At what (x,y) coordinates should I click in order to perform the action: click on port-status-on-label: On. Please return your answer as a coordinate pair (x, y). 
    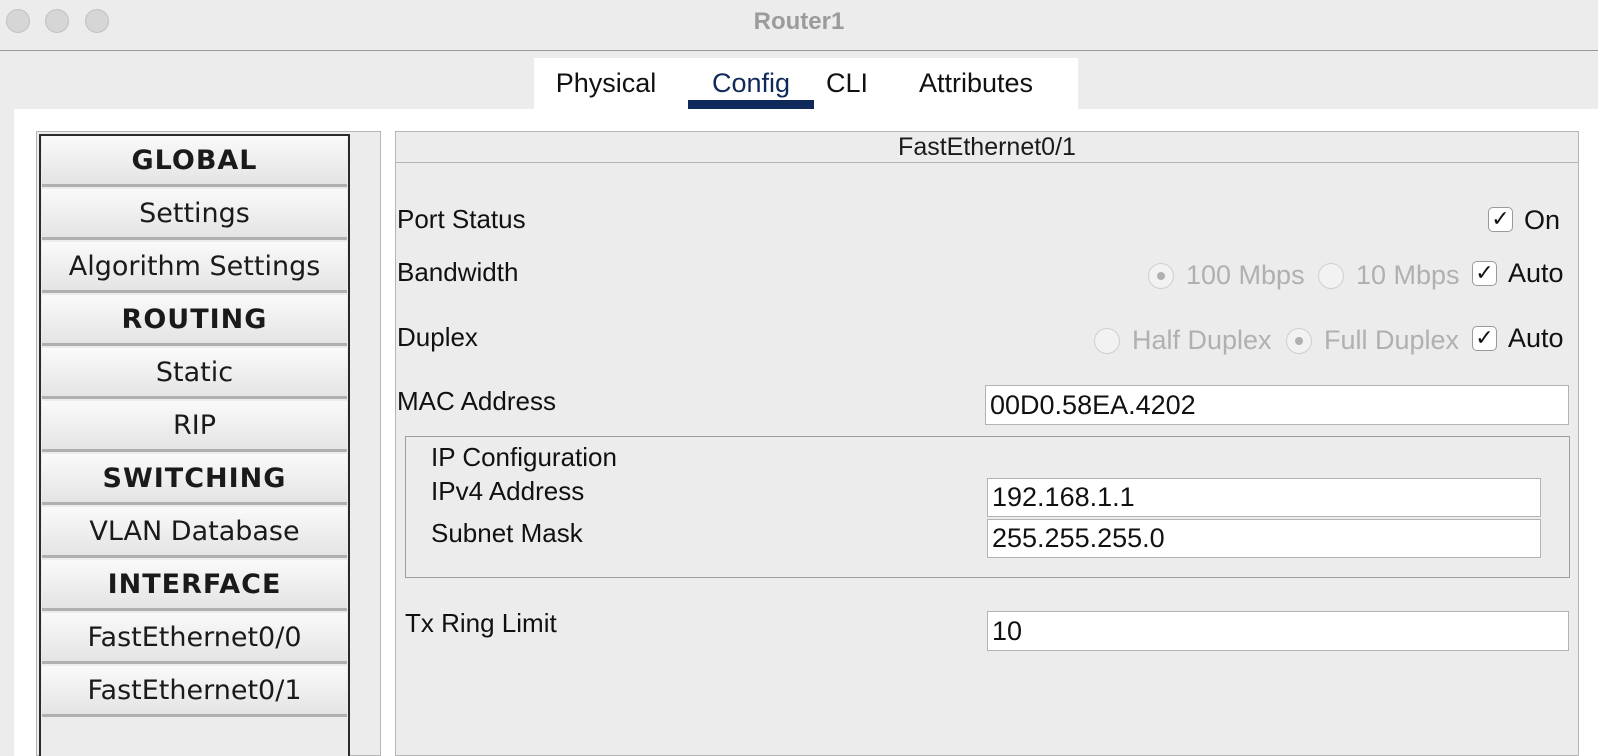
    Looking at the image, I should click on (1542, 220).